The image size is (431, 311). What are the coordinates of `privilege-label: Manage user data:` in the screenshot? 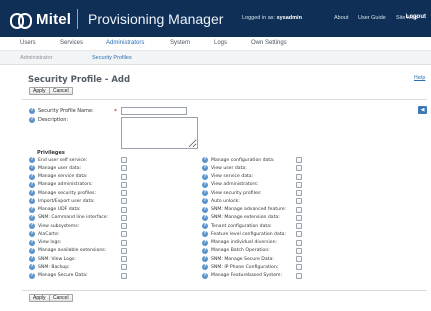 It's located at (60, 168).